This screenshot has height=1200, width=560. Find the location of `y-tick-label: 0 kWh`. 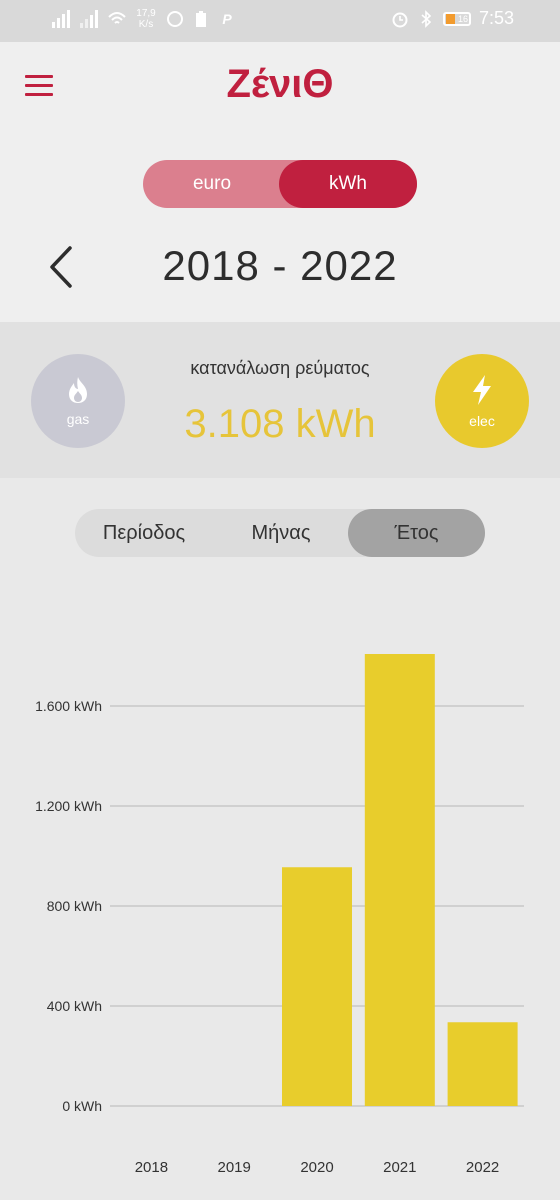

y-tick-label: 0 kWh is located at coordinates (82, 1106).